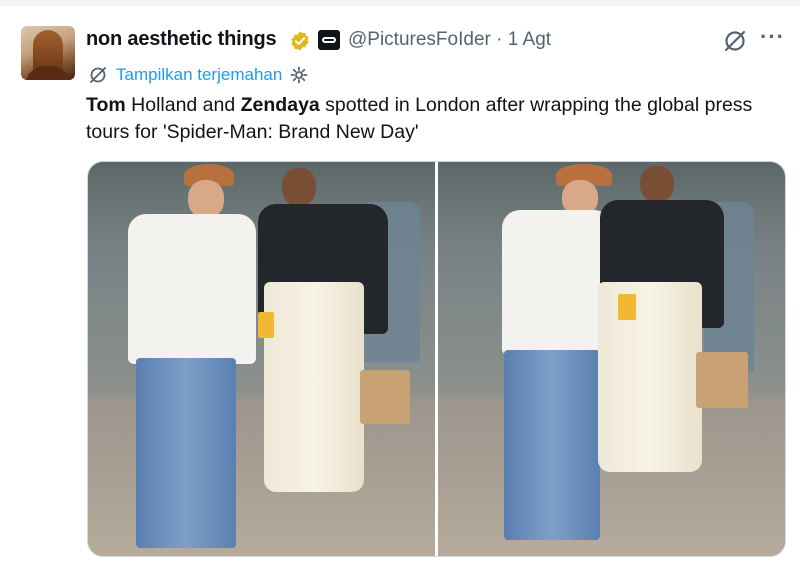 The image size is (800, 569). Describe the element at coordinates (650, 377) in the screenshot. I see `photo-2-dress` at that location.